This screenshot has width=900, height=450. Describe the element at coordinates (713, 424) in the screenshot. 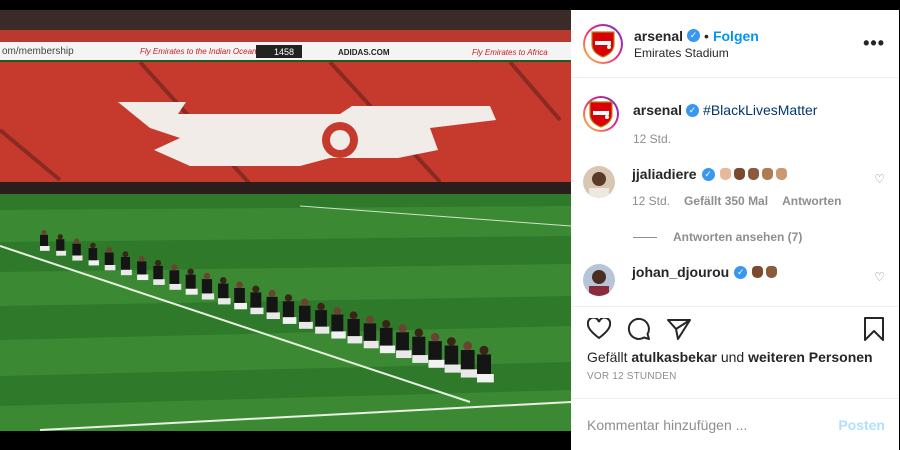

I see `comment-input` at that location.